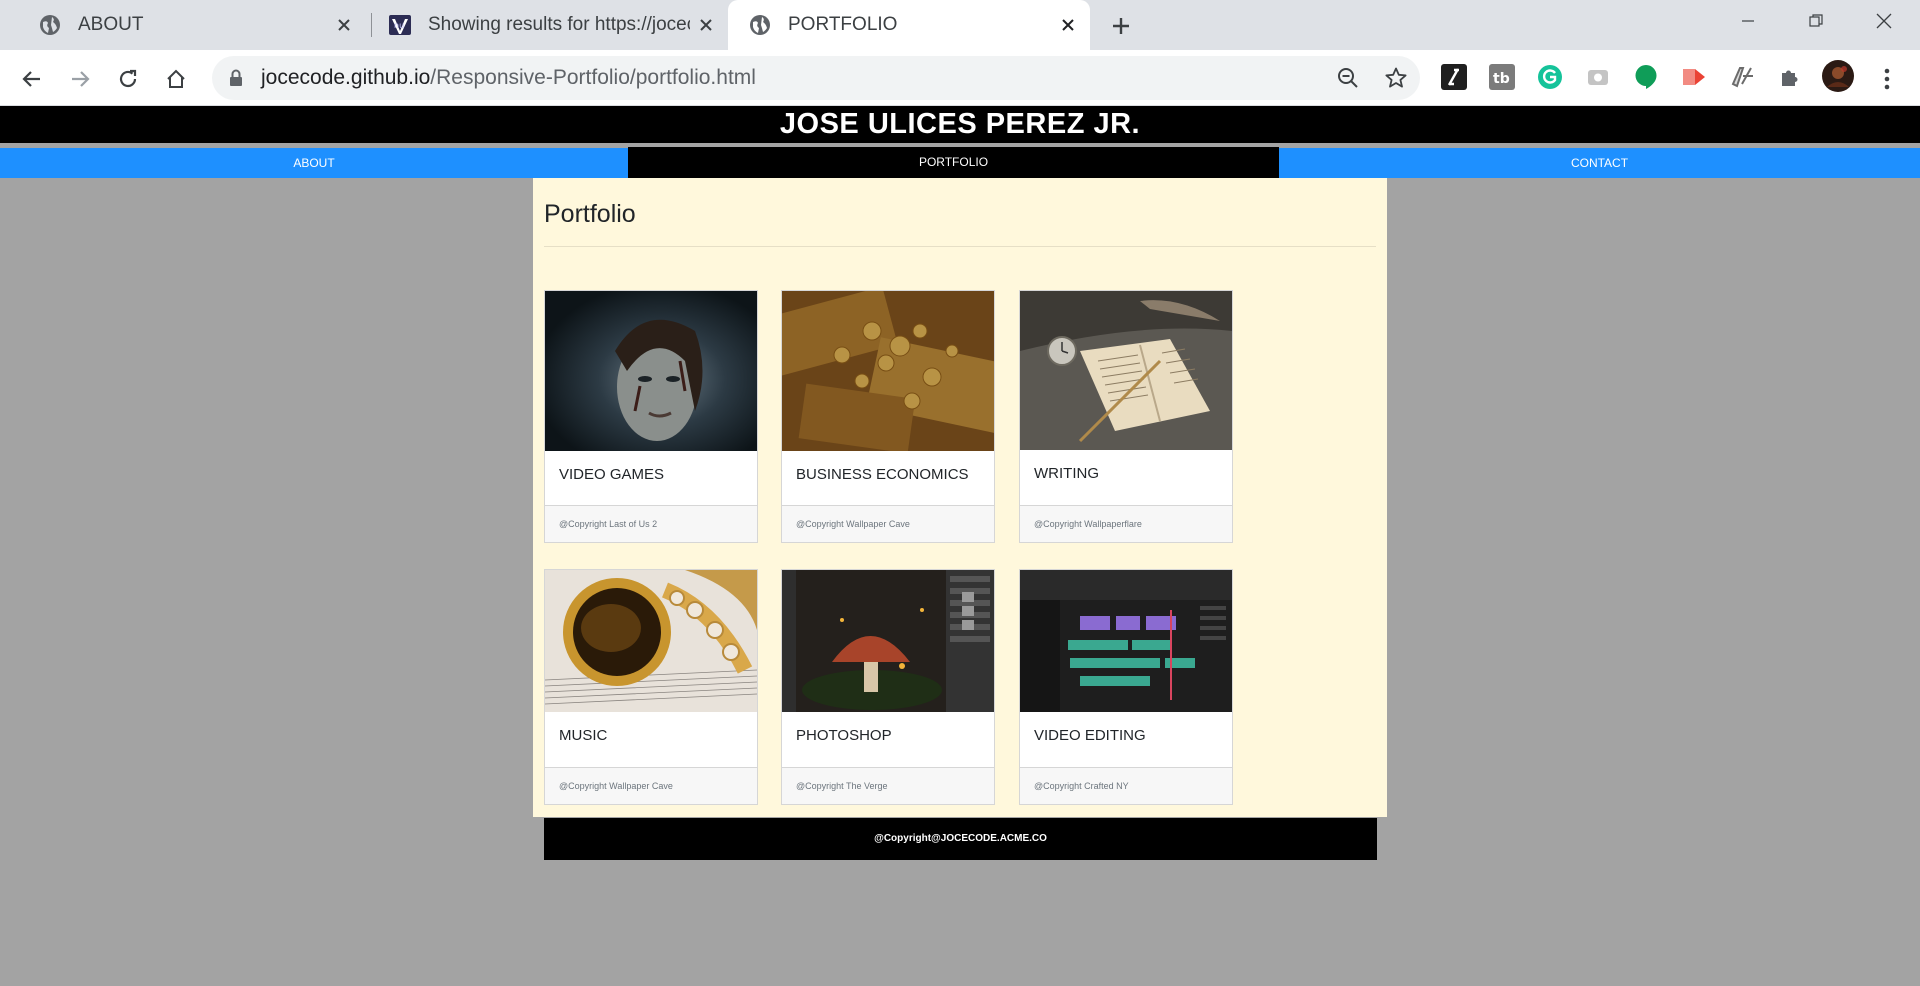  I want to click on grammarly-icon, so click(1550, 77).